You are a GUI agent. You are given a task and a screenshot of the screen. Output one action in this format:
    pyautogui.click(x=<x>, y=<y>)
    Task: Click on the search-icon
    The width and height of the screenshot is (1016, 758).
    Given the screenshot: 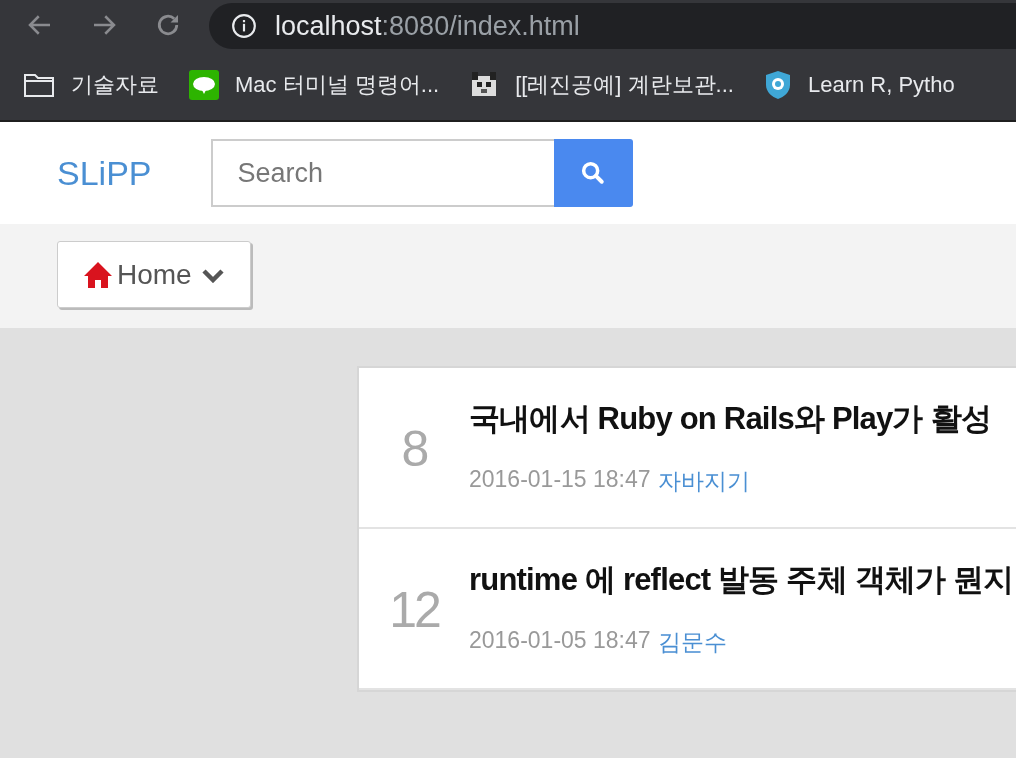 What is the action you would take?
    pyautogui.click(x=593, y=173)
    